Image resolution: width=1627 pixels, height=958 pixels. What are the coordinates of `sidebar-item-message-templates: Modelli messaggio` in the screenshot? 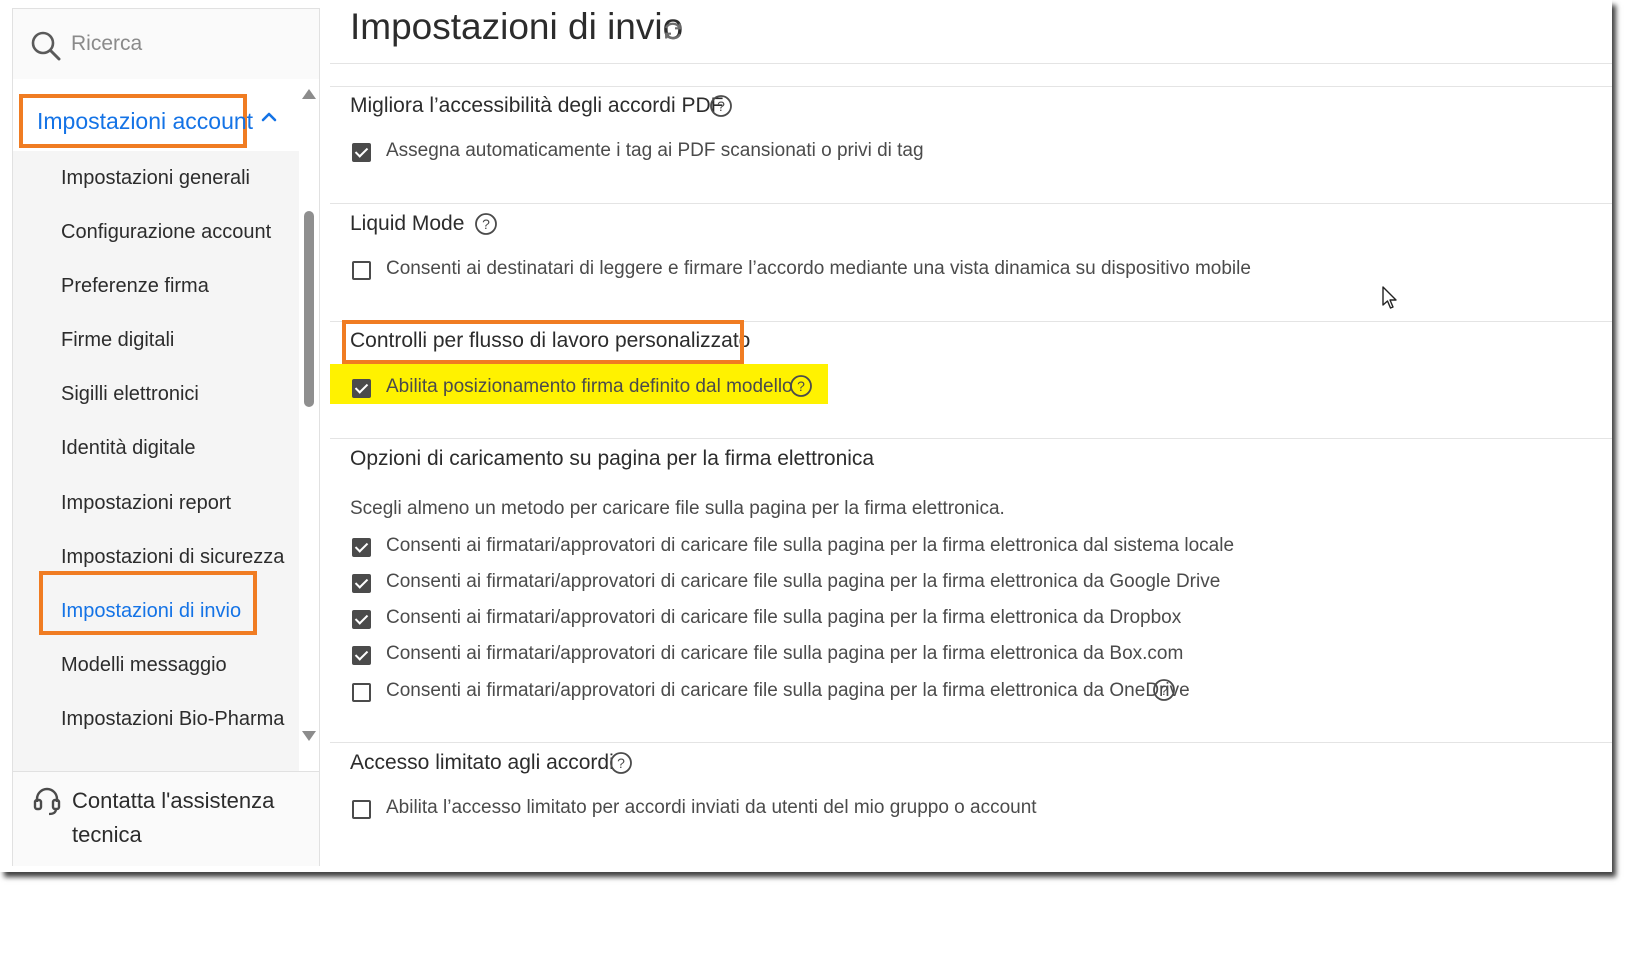 It's located at (144, 665).